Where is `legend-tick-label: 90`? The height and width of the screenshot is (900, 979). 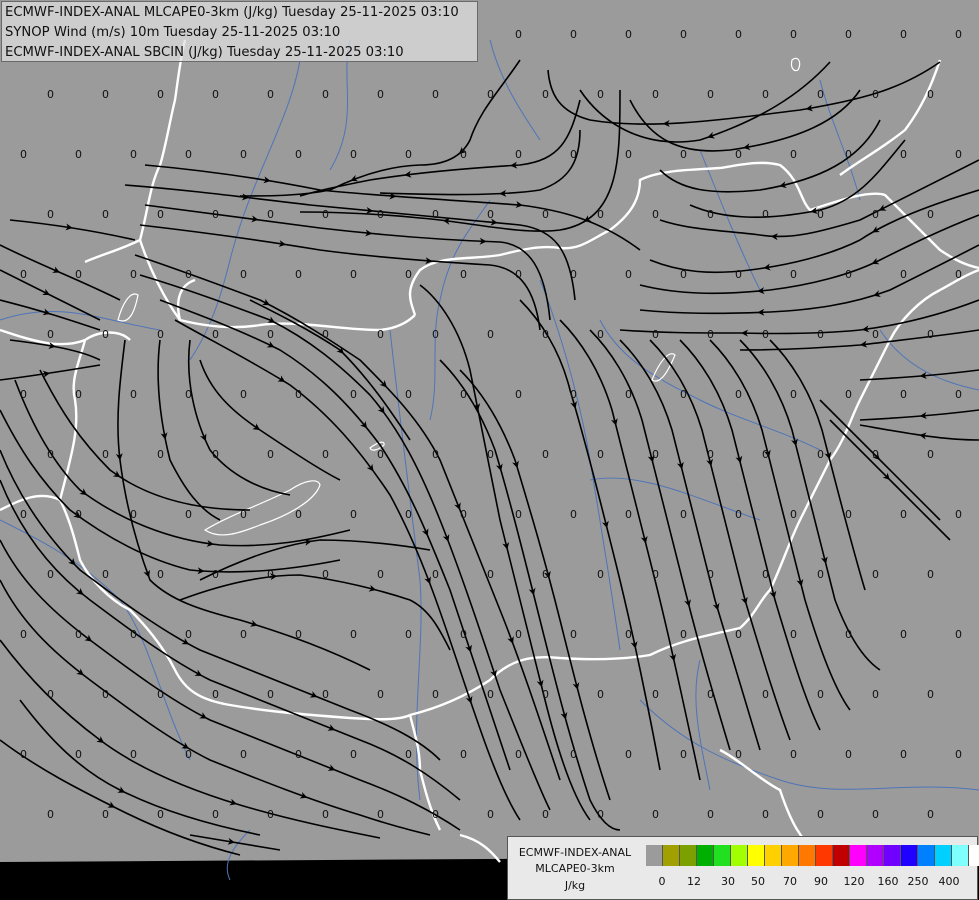
legend-tick-label: 90 is located at coordinates (821, 881).